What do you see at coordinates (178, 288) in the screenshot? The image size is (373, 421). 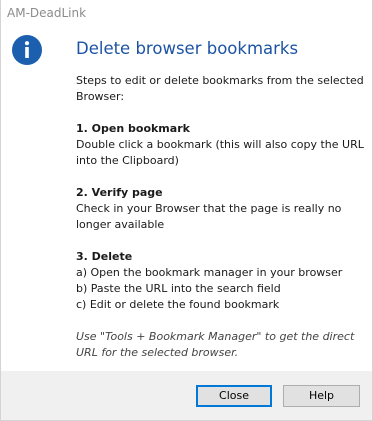 I see `step-3-text: b) Paste the URL into the search field` at bounding box center [178, 288].